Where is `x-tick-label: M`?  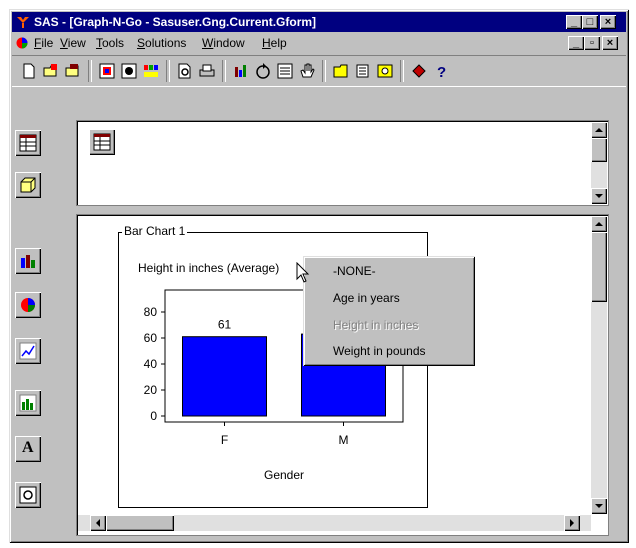 x-tick-label: M is located at coordinates (344, 440).